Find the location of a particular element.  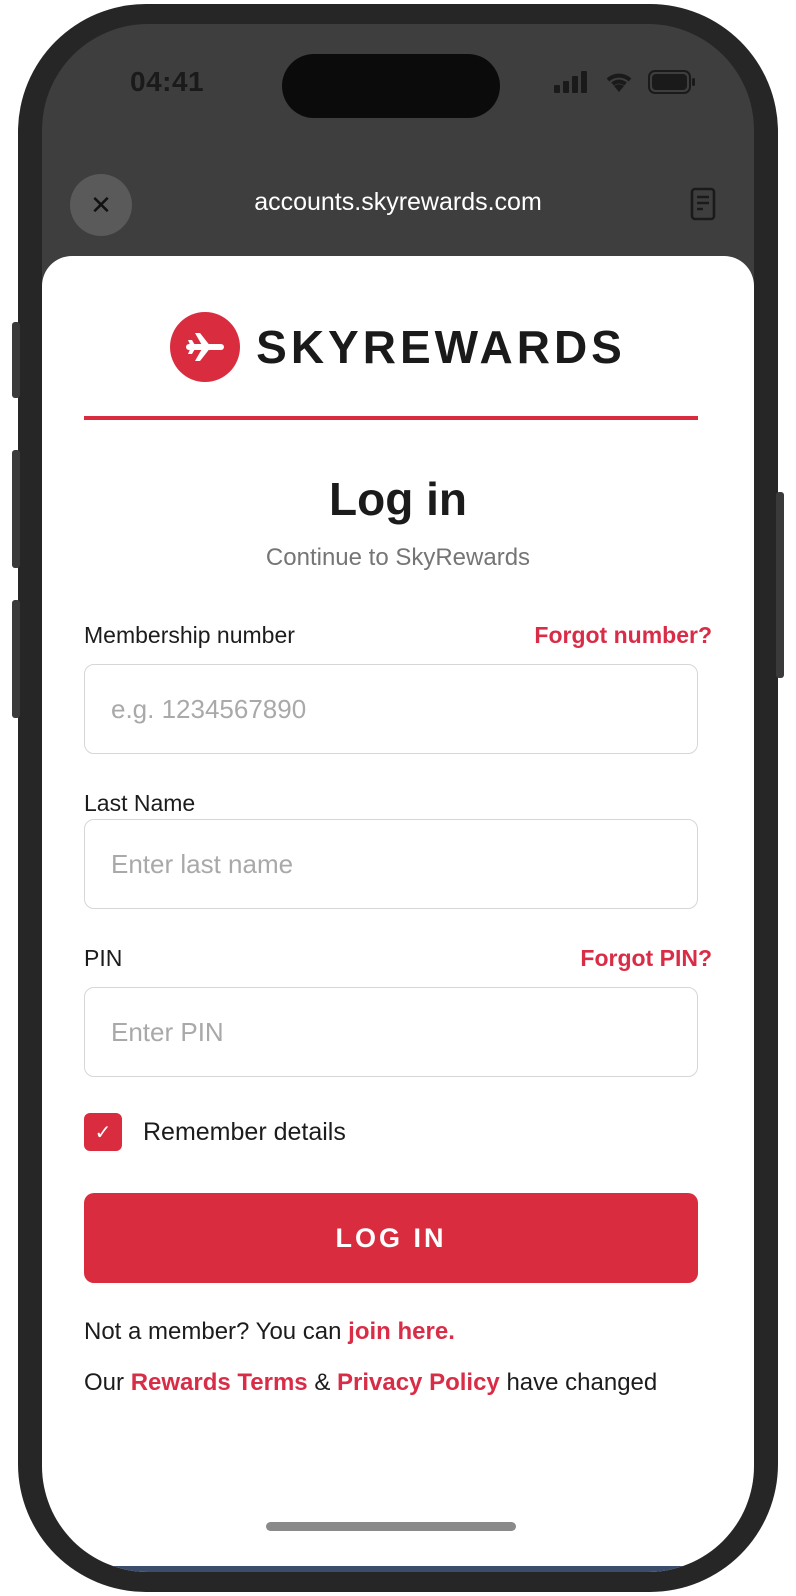

status-icons is located at coordinates (625, 82).